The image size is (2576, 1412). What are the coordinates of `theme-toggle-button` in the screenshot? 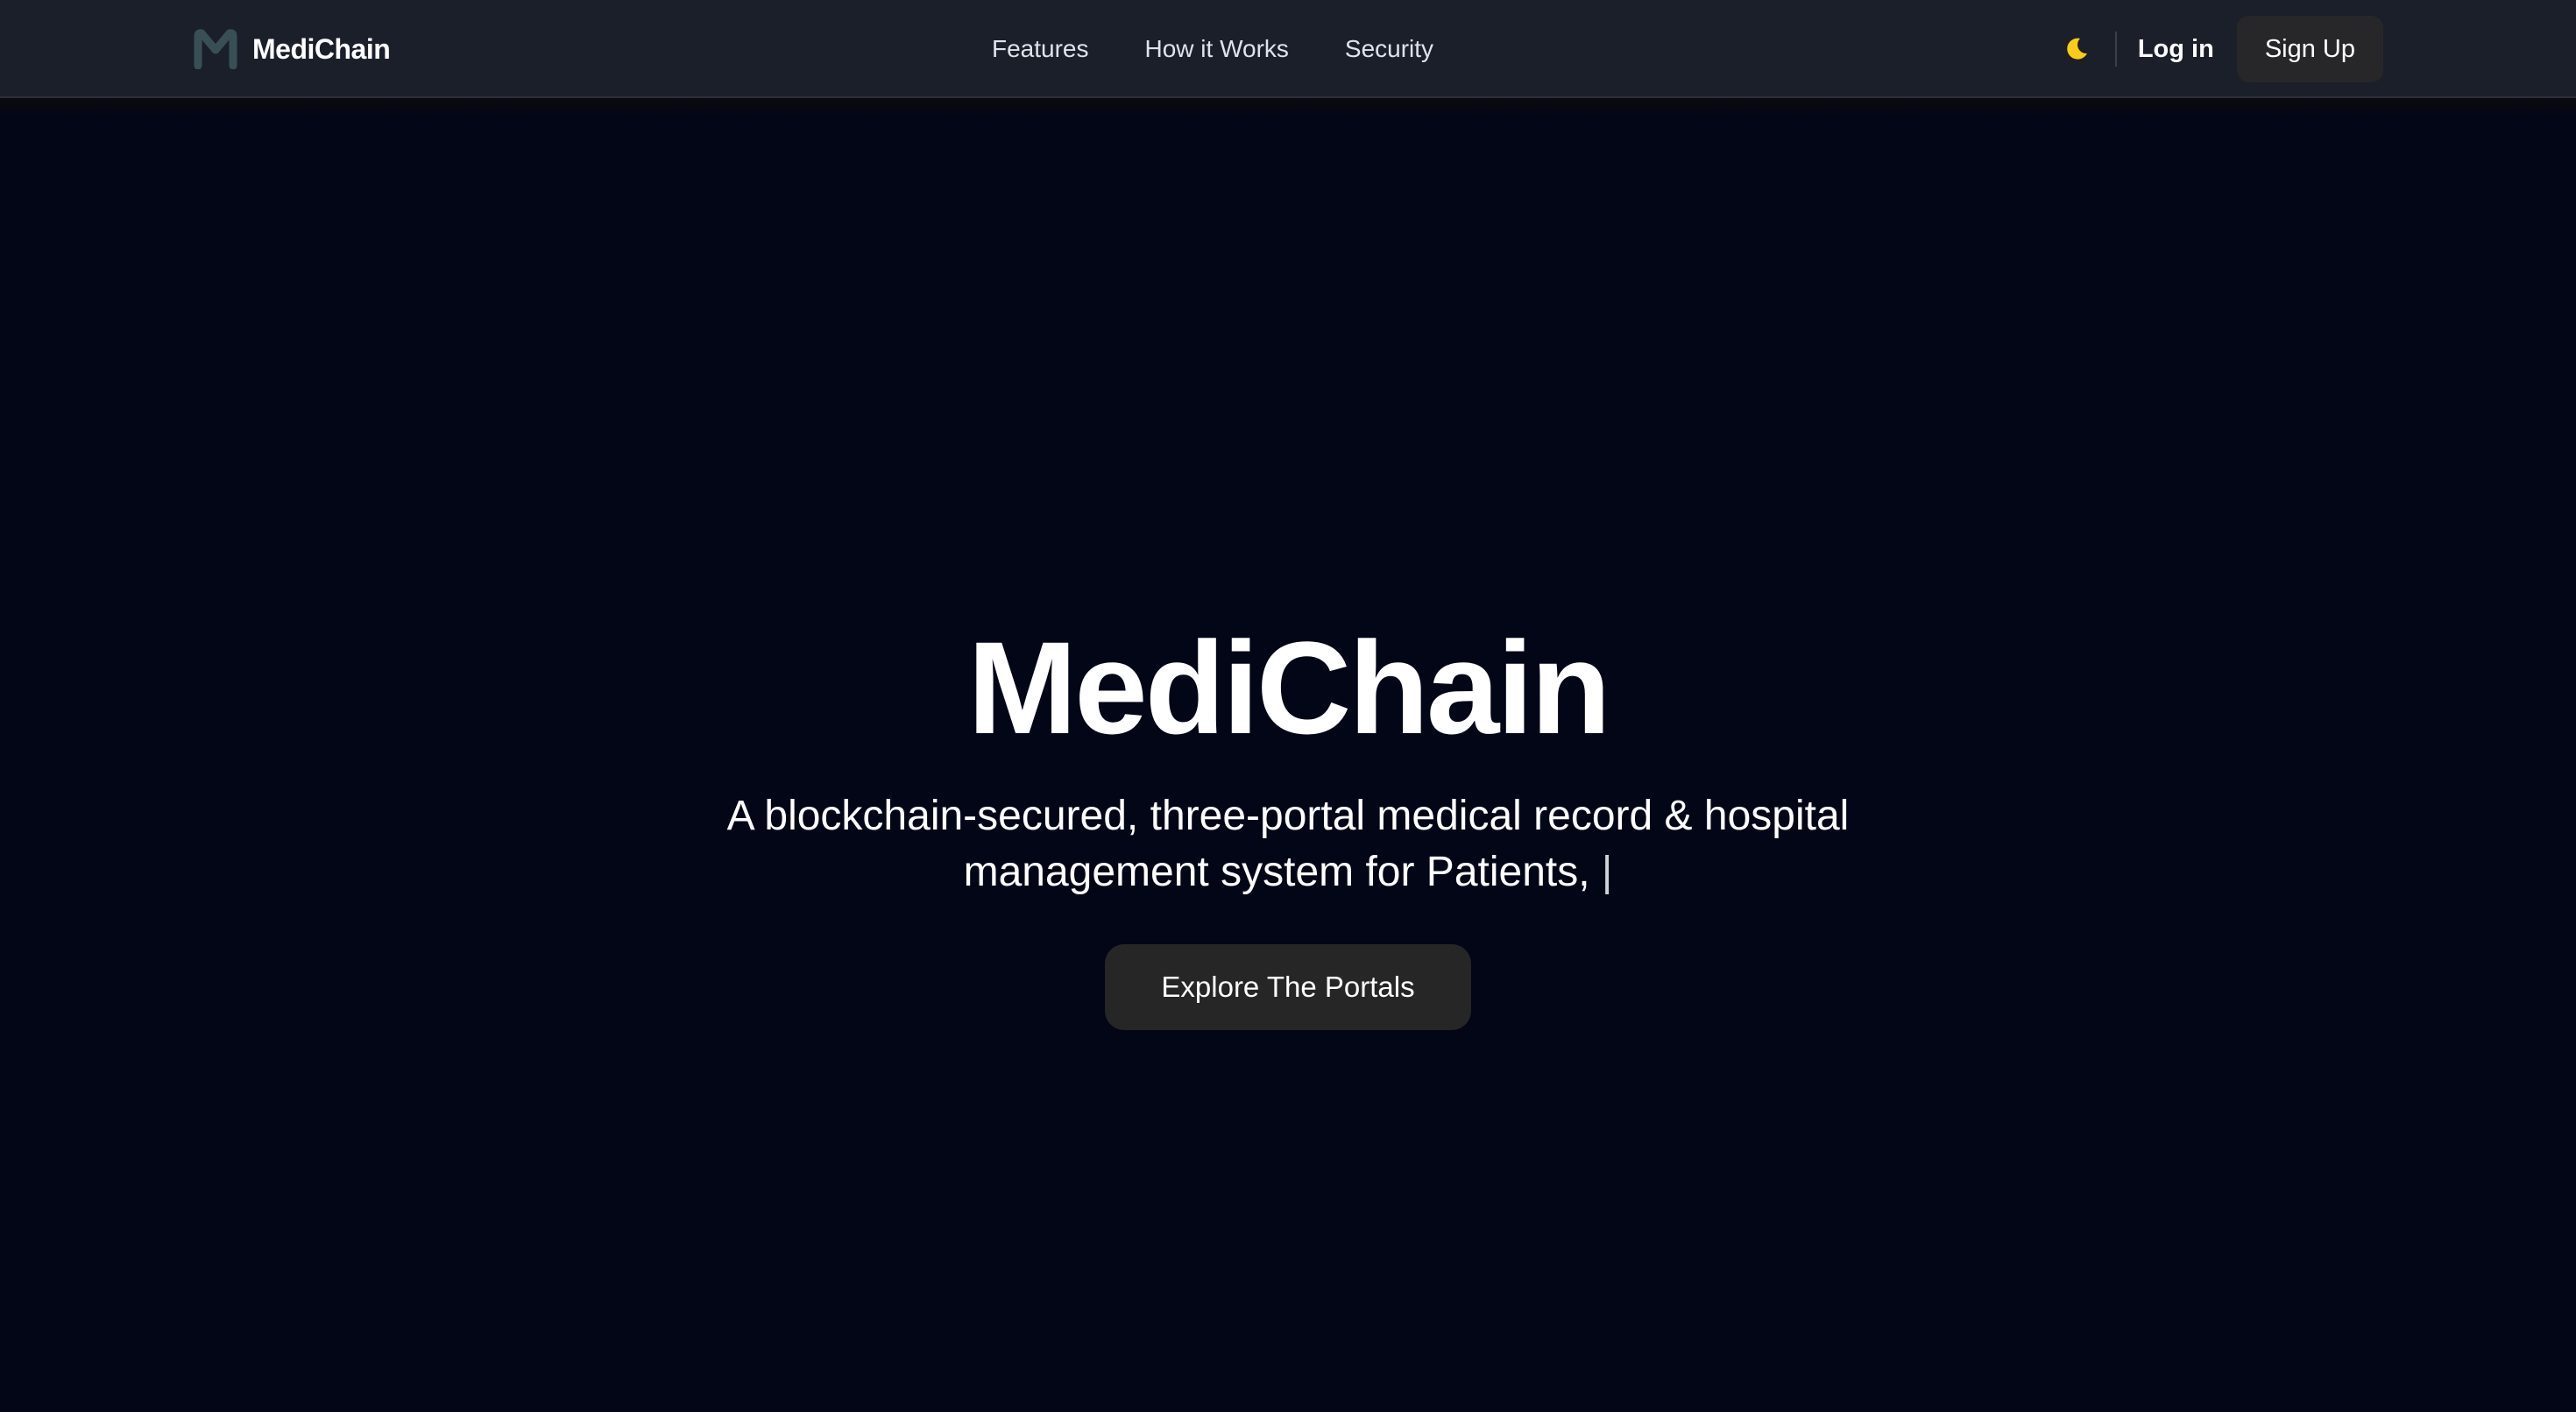 It's located at (2076, 49).